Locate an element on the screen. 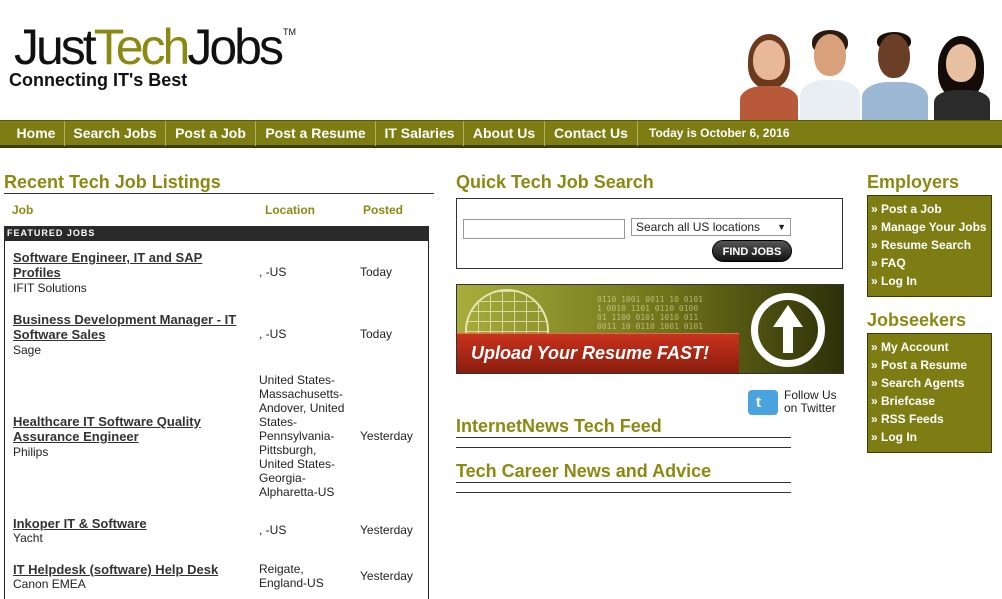 The width and height of the screenshot is (1002, 599). employer-manage-jobs-link: » Manage Your Jobs is located at coordinates (929, 227).